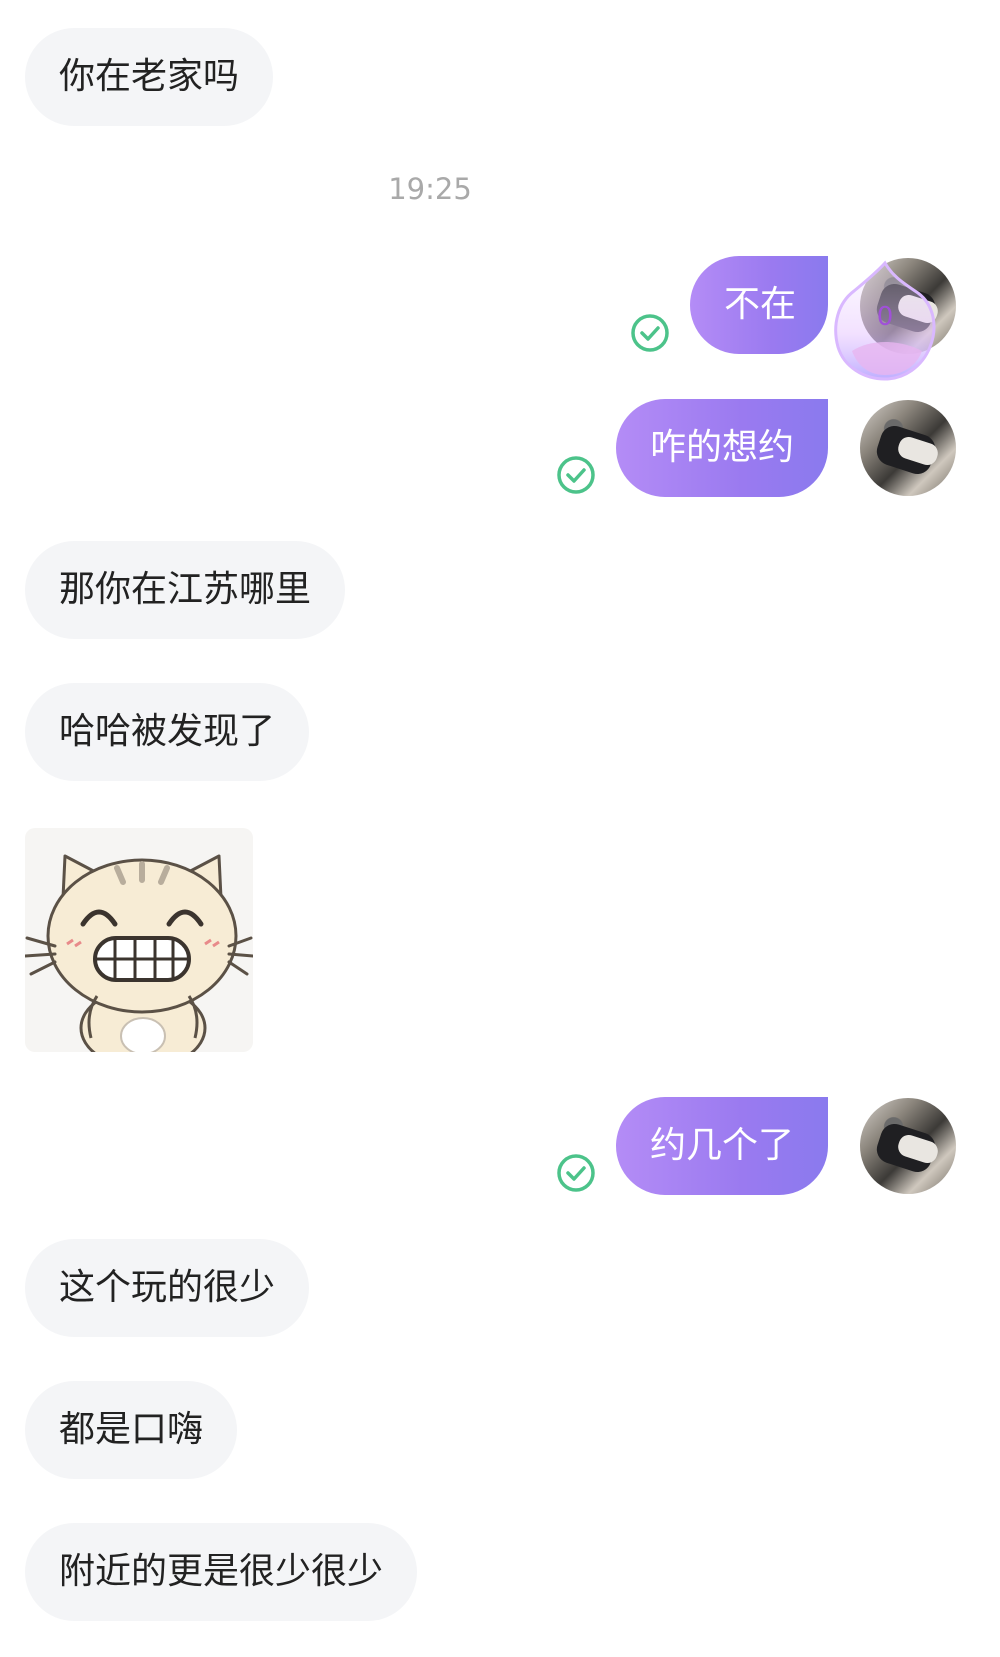 This screenshot has height=1657, width=1000. I want to click on message-text: 约几个了, so click(722, 1145).